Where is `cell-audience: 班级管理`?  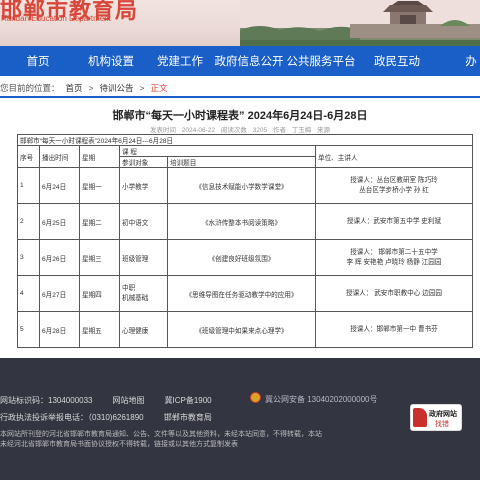 cell-audience: 班级管理 is located at coordinates (143, 257).